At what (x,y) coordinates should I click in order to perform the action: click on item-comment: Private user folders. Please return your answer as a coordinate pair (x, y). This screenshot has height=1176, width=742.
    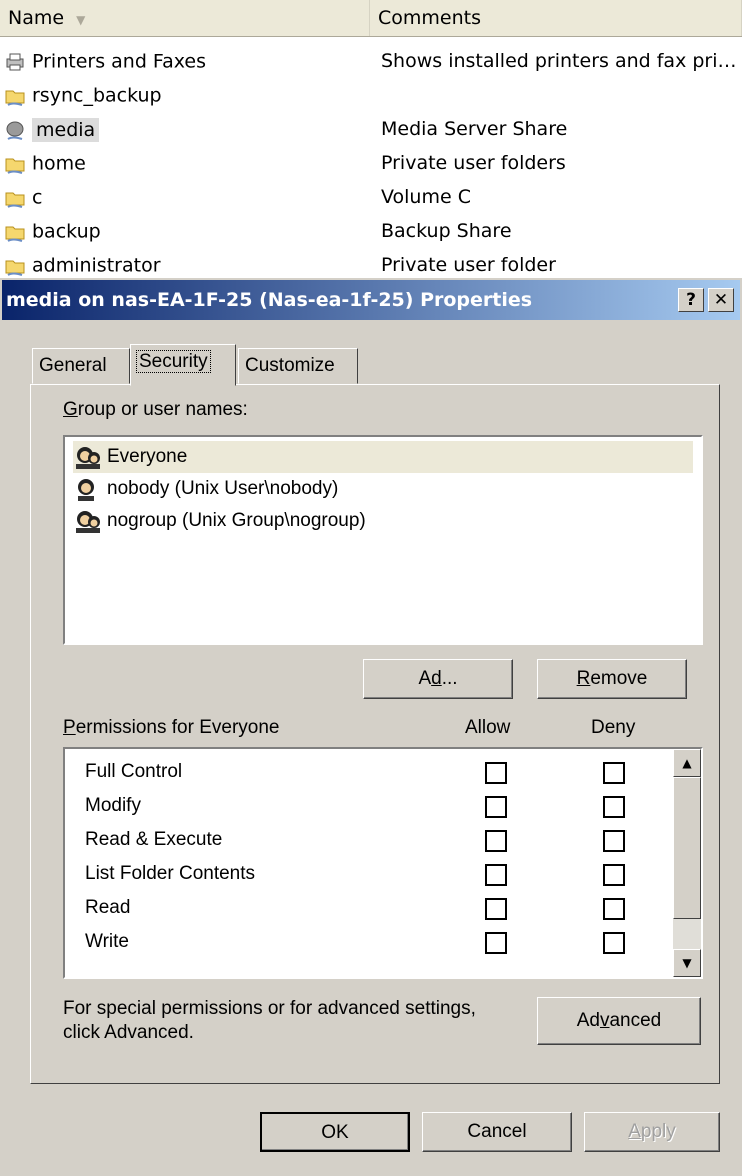
    Looking at the image, I should click on (473, 163).